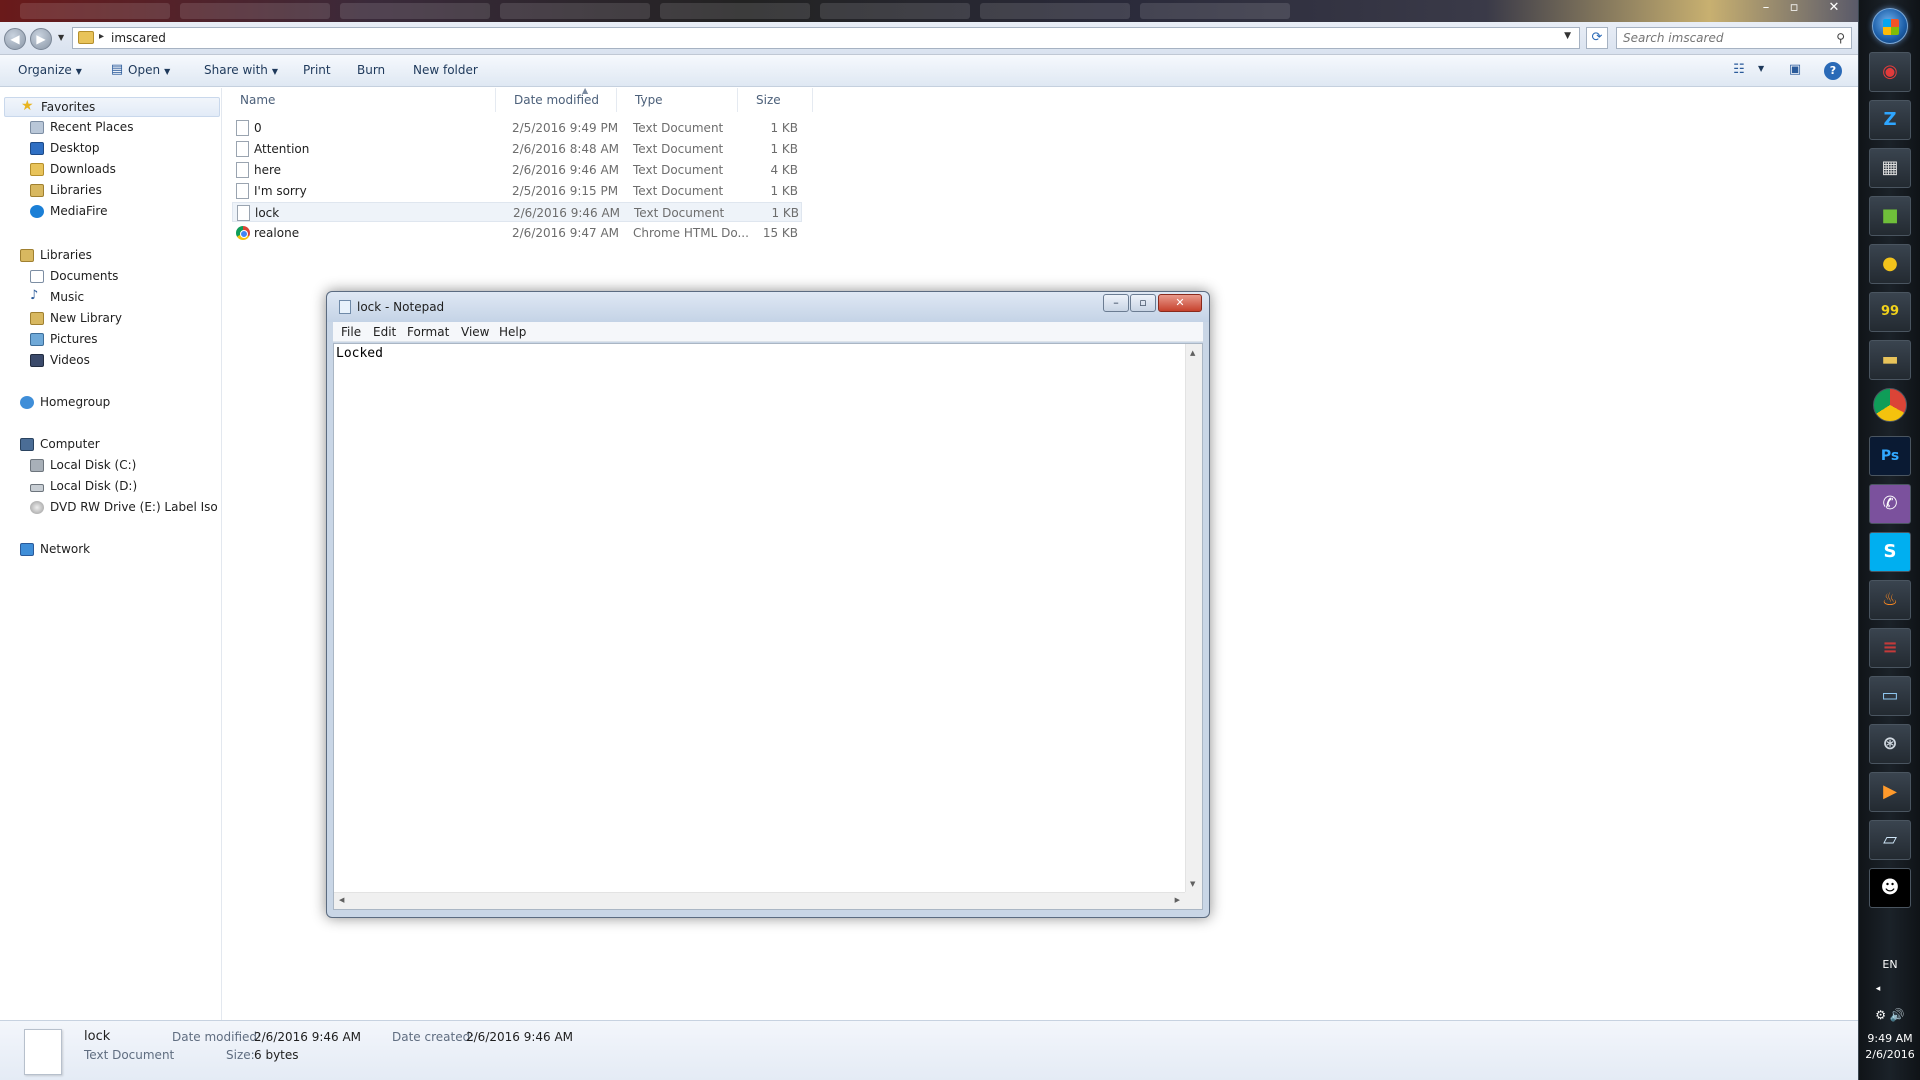 The image size is (1920, 1080). I want to click on forward-button: ▶, so click(41, 39).